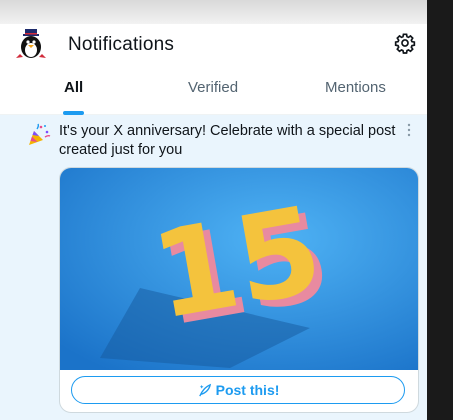 The width and height of the screenshot is (453, 420). Describe the element at coordinates (355, 96) in the screenshot. I see `tab-mentions: Mentions` at that location.